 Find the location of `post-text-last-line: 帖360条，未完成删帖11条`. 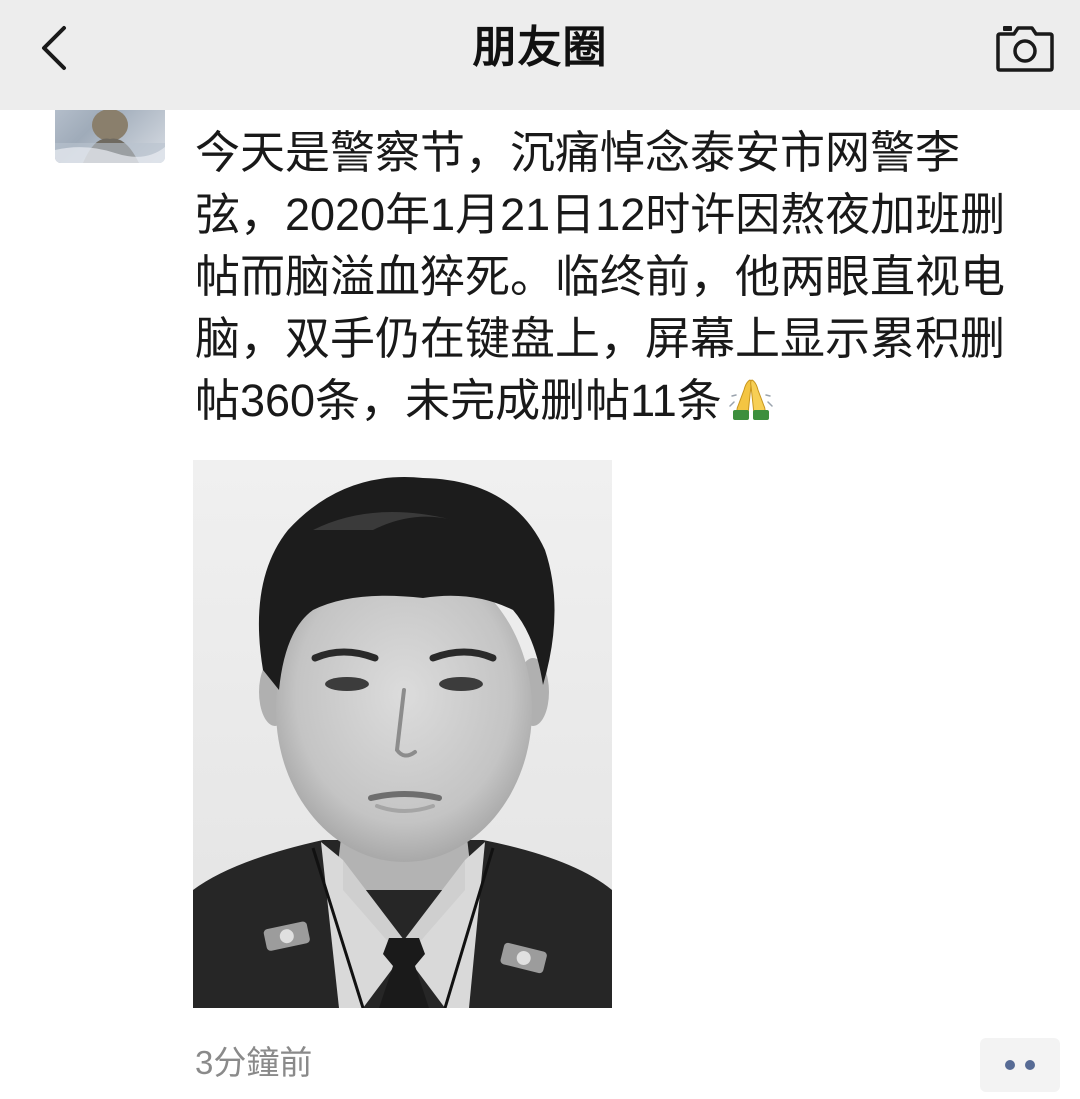

post-text-last-line: 帖360条，未完成删帖11条 is located at coordinates (630, 401).